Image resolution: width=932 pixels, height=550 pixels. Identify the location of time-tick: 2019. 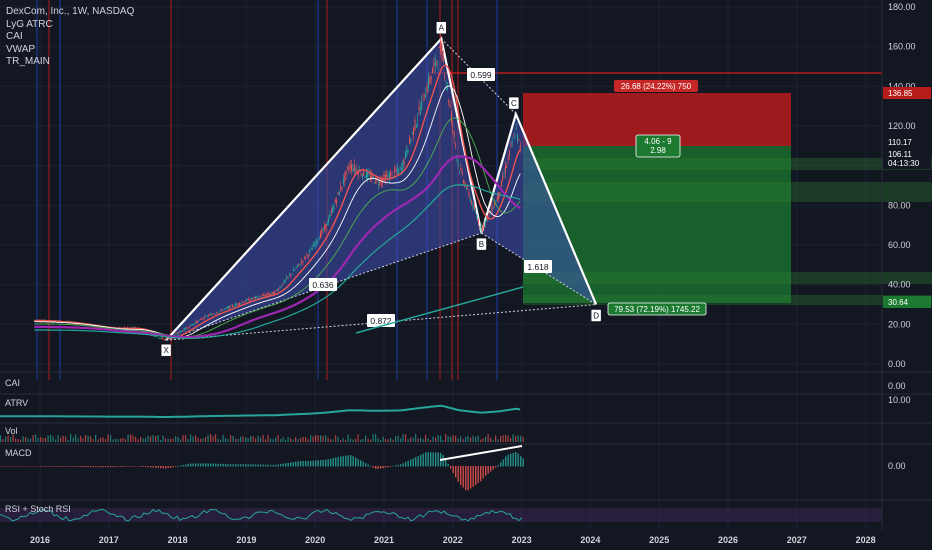
(246, 540).